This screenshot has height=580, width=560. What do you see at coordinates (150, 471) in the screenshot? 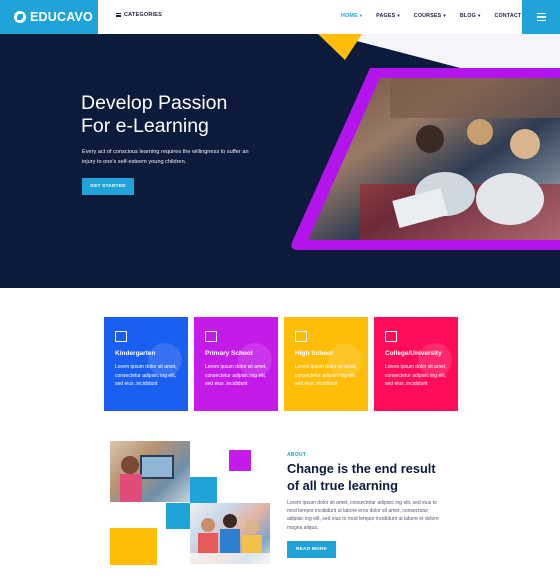
I see `child-at-computer-photo` at bounding box center [150, 471].